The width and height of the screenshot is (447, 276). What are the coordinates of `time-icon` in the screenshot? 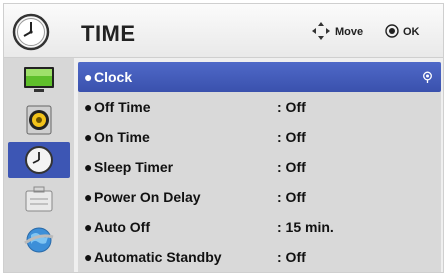 It's located at (39, 160).